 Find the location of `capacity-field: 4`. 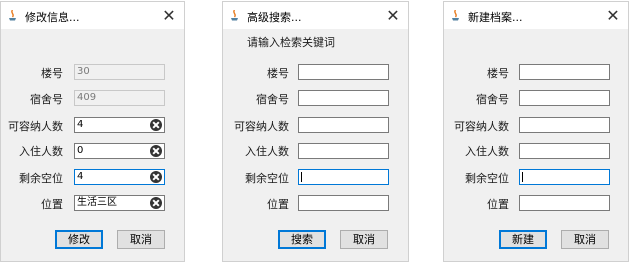

capacity-field: 4 is located at coordinates (119, 125).